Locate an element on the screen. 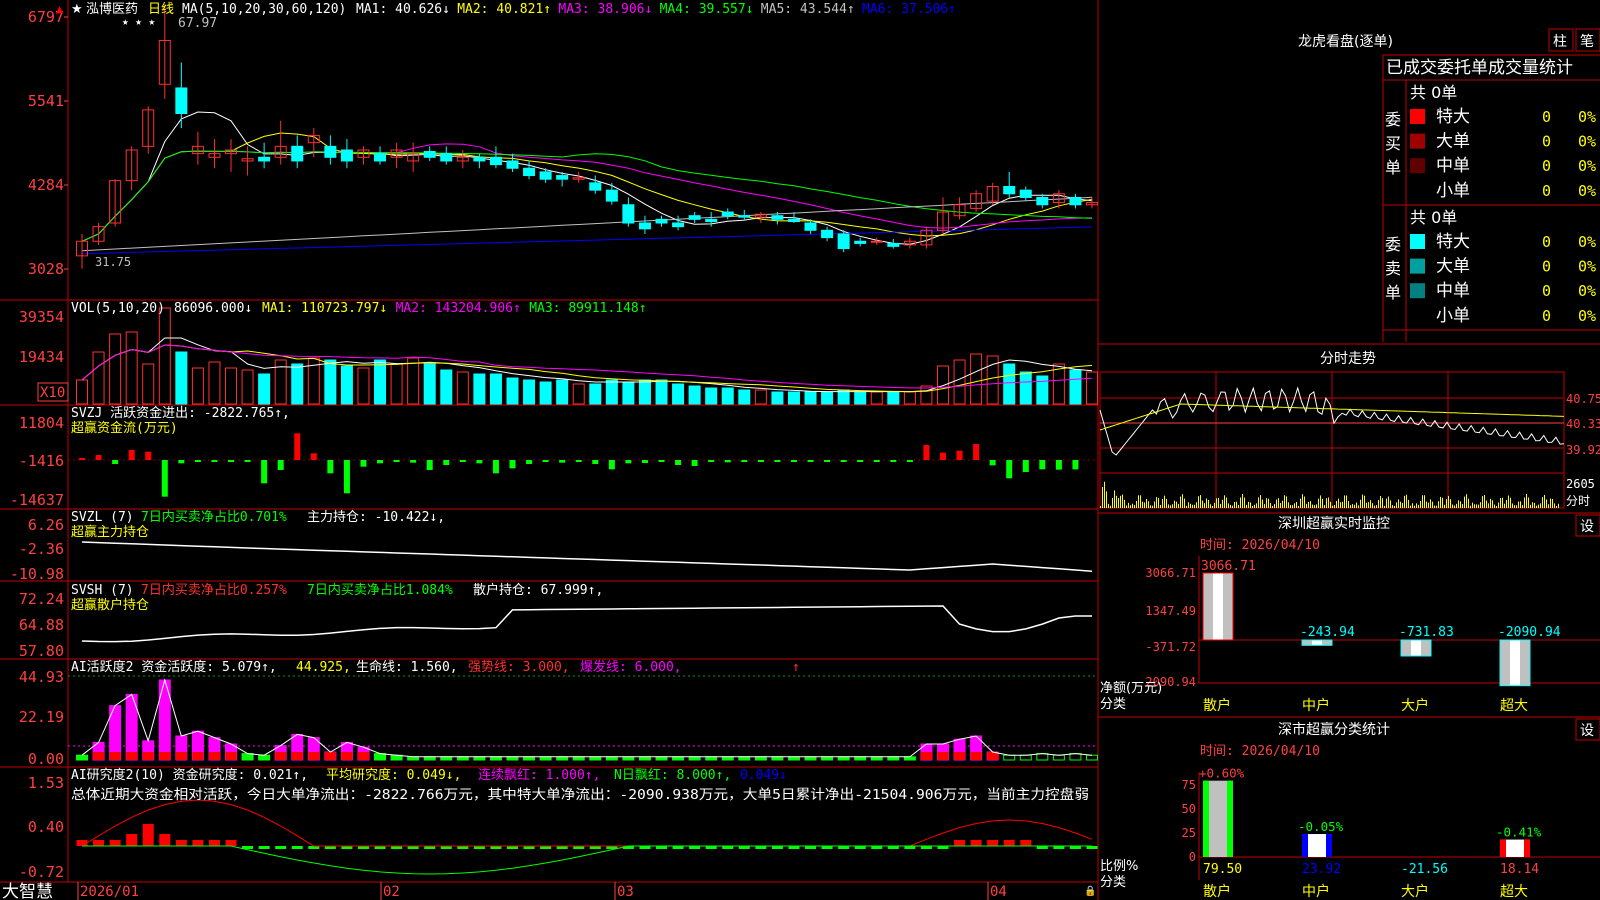 The height and width of the screenshot is (900, 1600). classify-bar-value: 23.92 is located at coordinates (1321, 869).